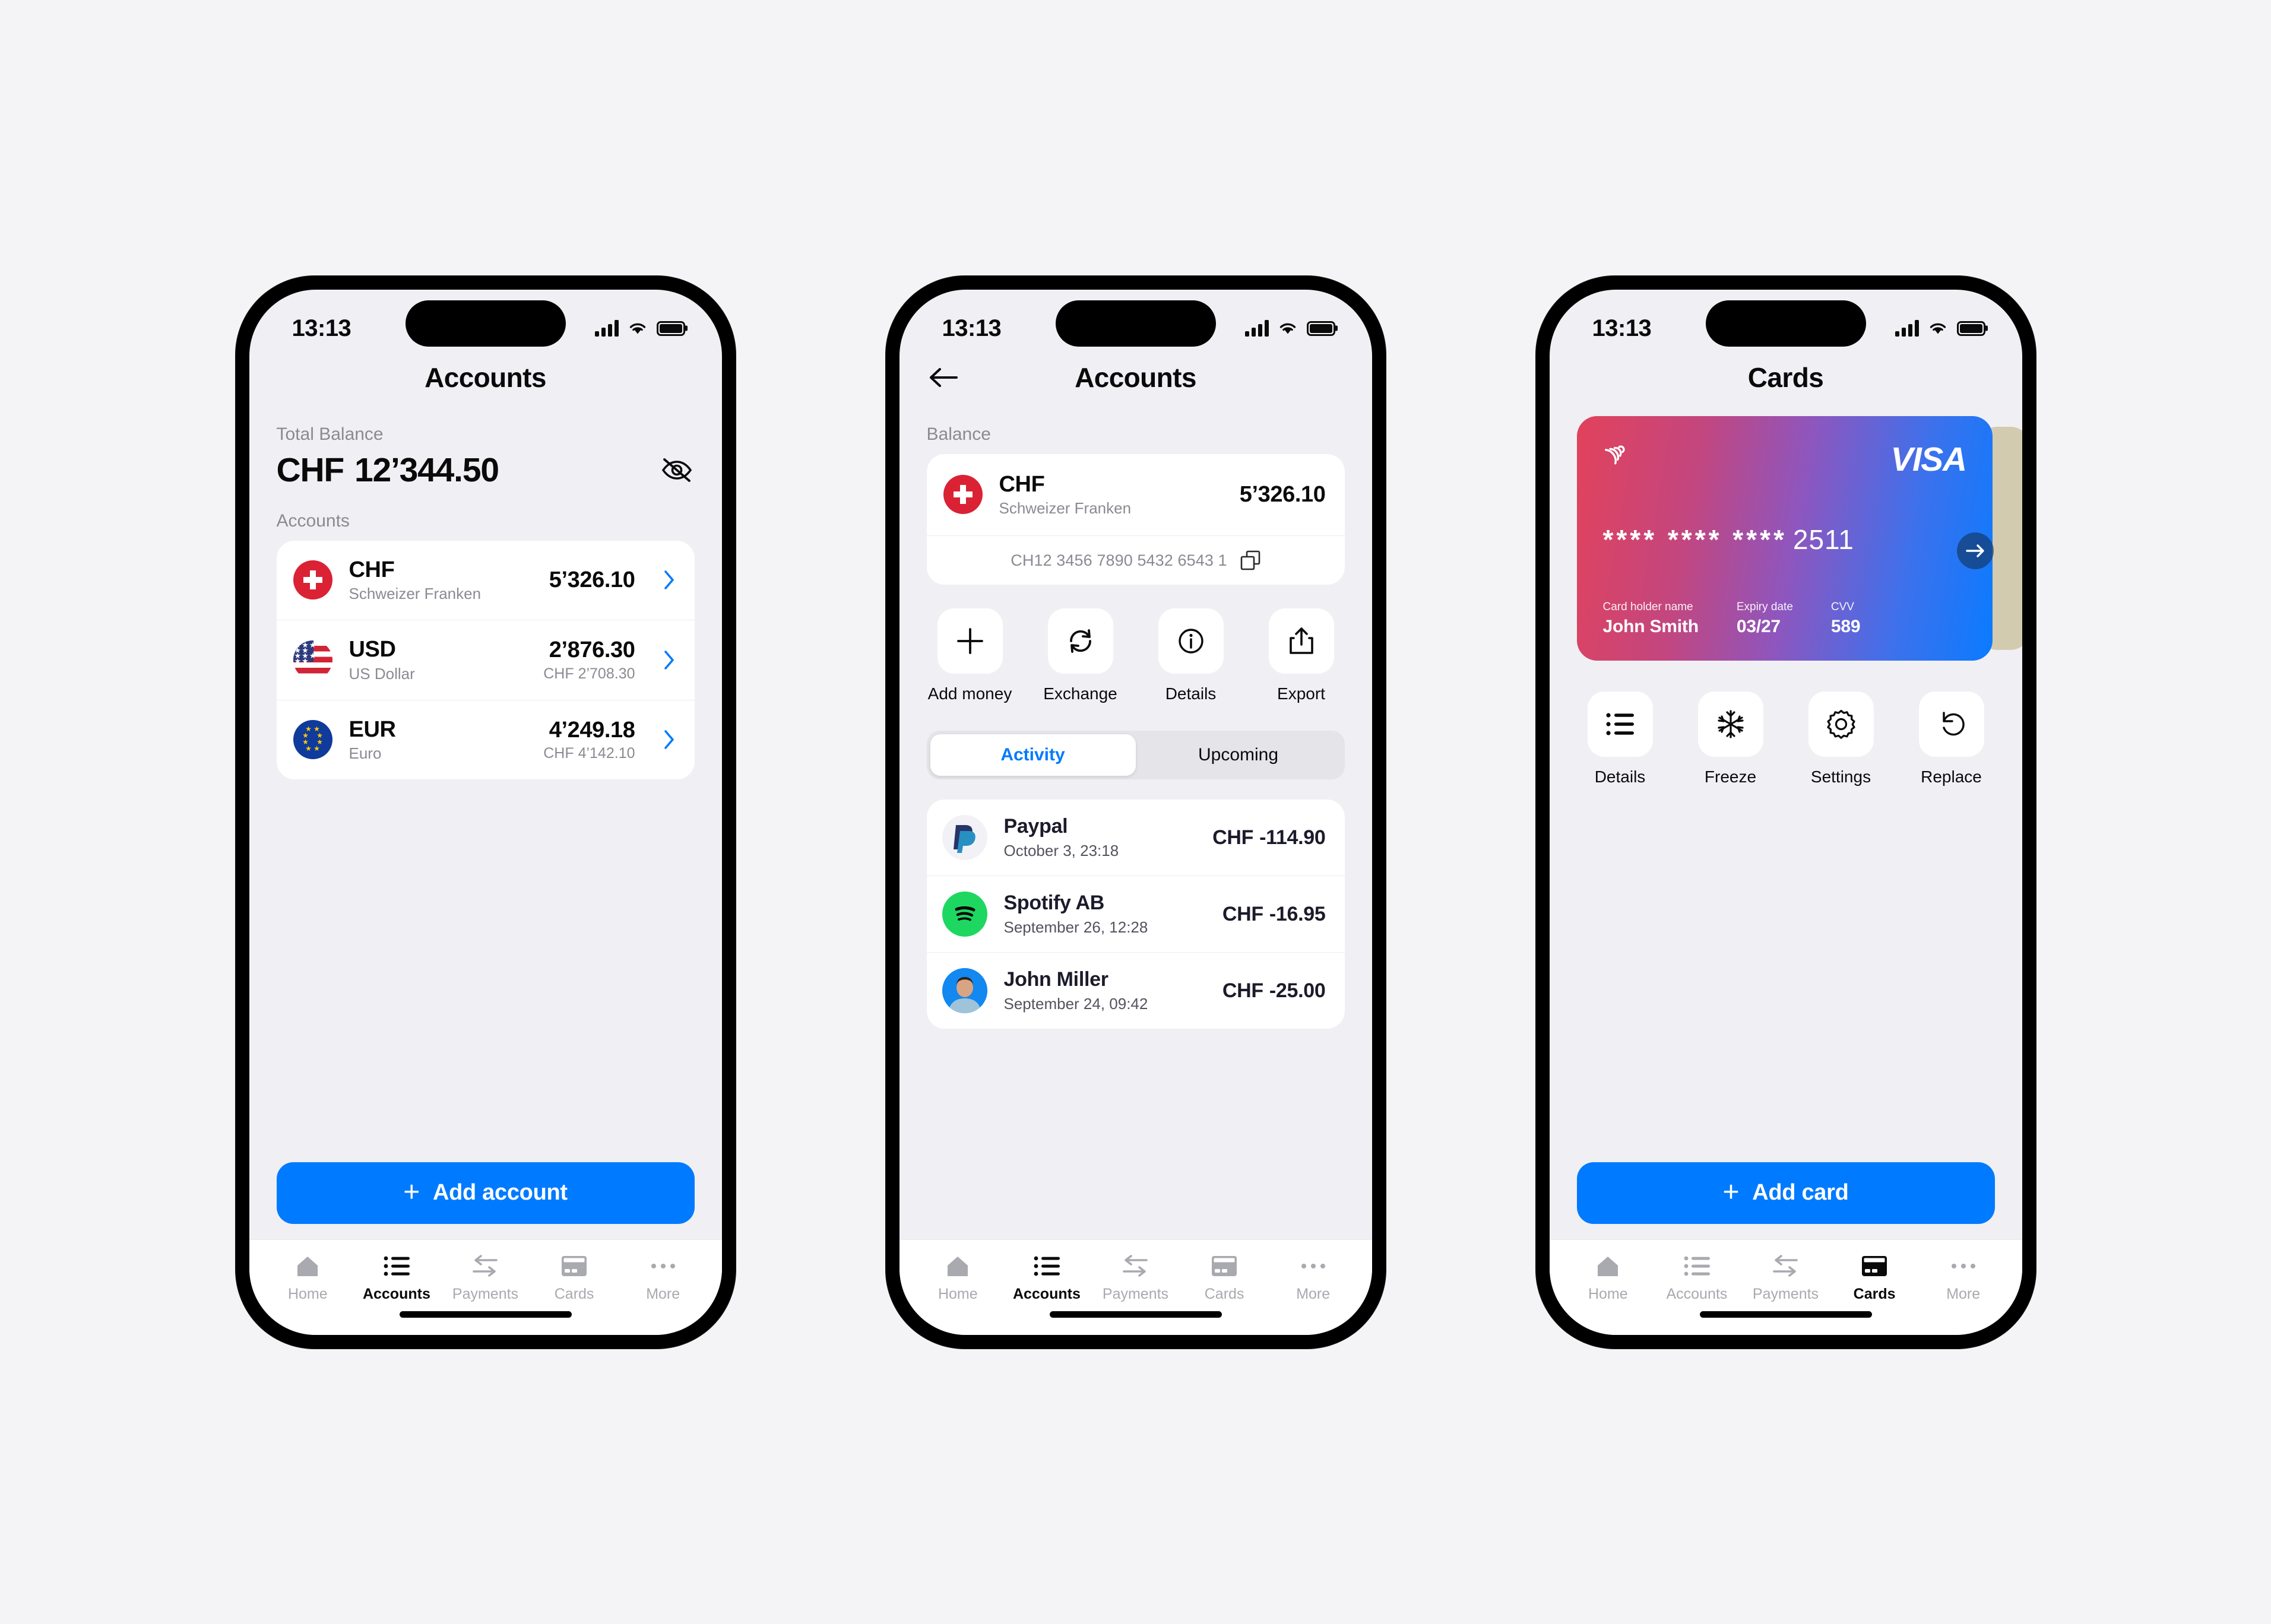  Describe the element at coordinates (485, 377) in the screenshot. I see `page-title: Accounts` at that location.